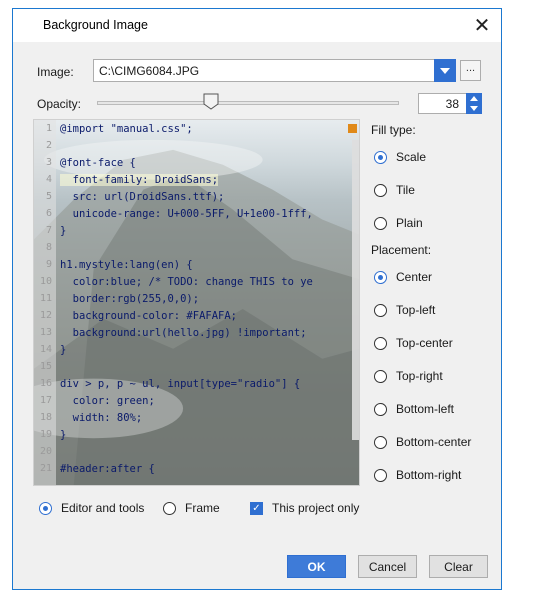 This screenshot has height=604, width=536. I want to click on close-button: ✕, so click(482, 25).